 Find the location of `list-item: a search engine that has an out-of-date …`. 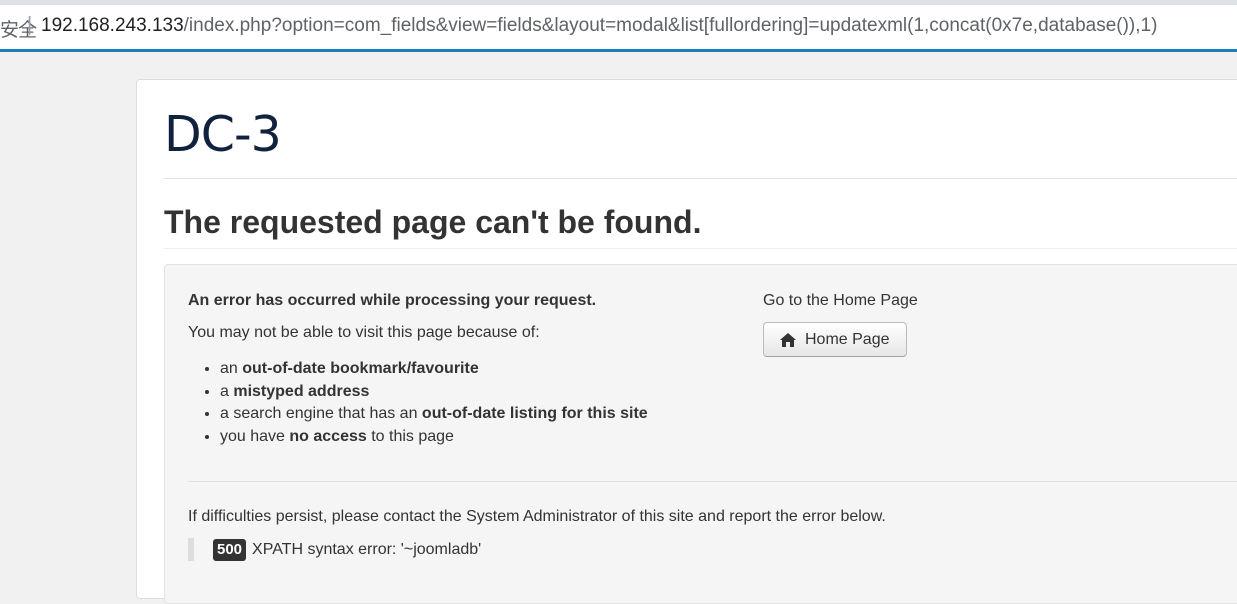

list-item: a search engine that has an out-of-date … is located at coordinates (434, 414).